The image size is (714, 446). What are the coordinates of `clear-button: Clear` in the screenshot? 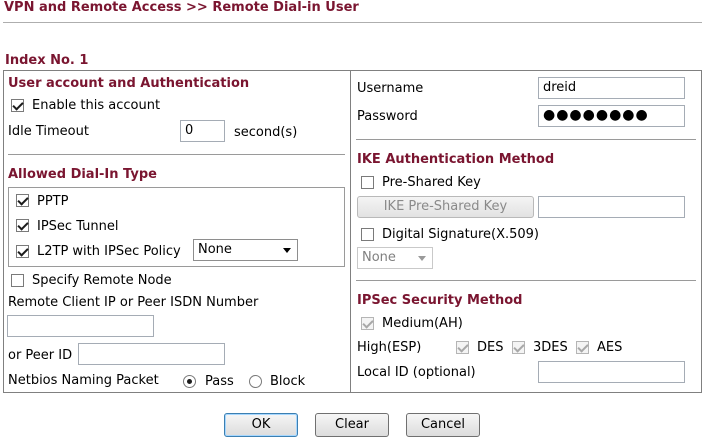 It's located at (352, 425).